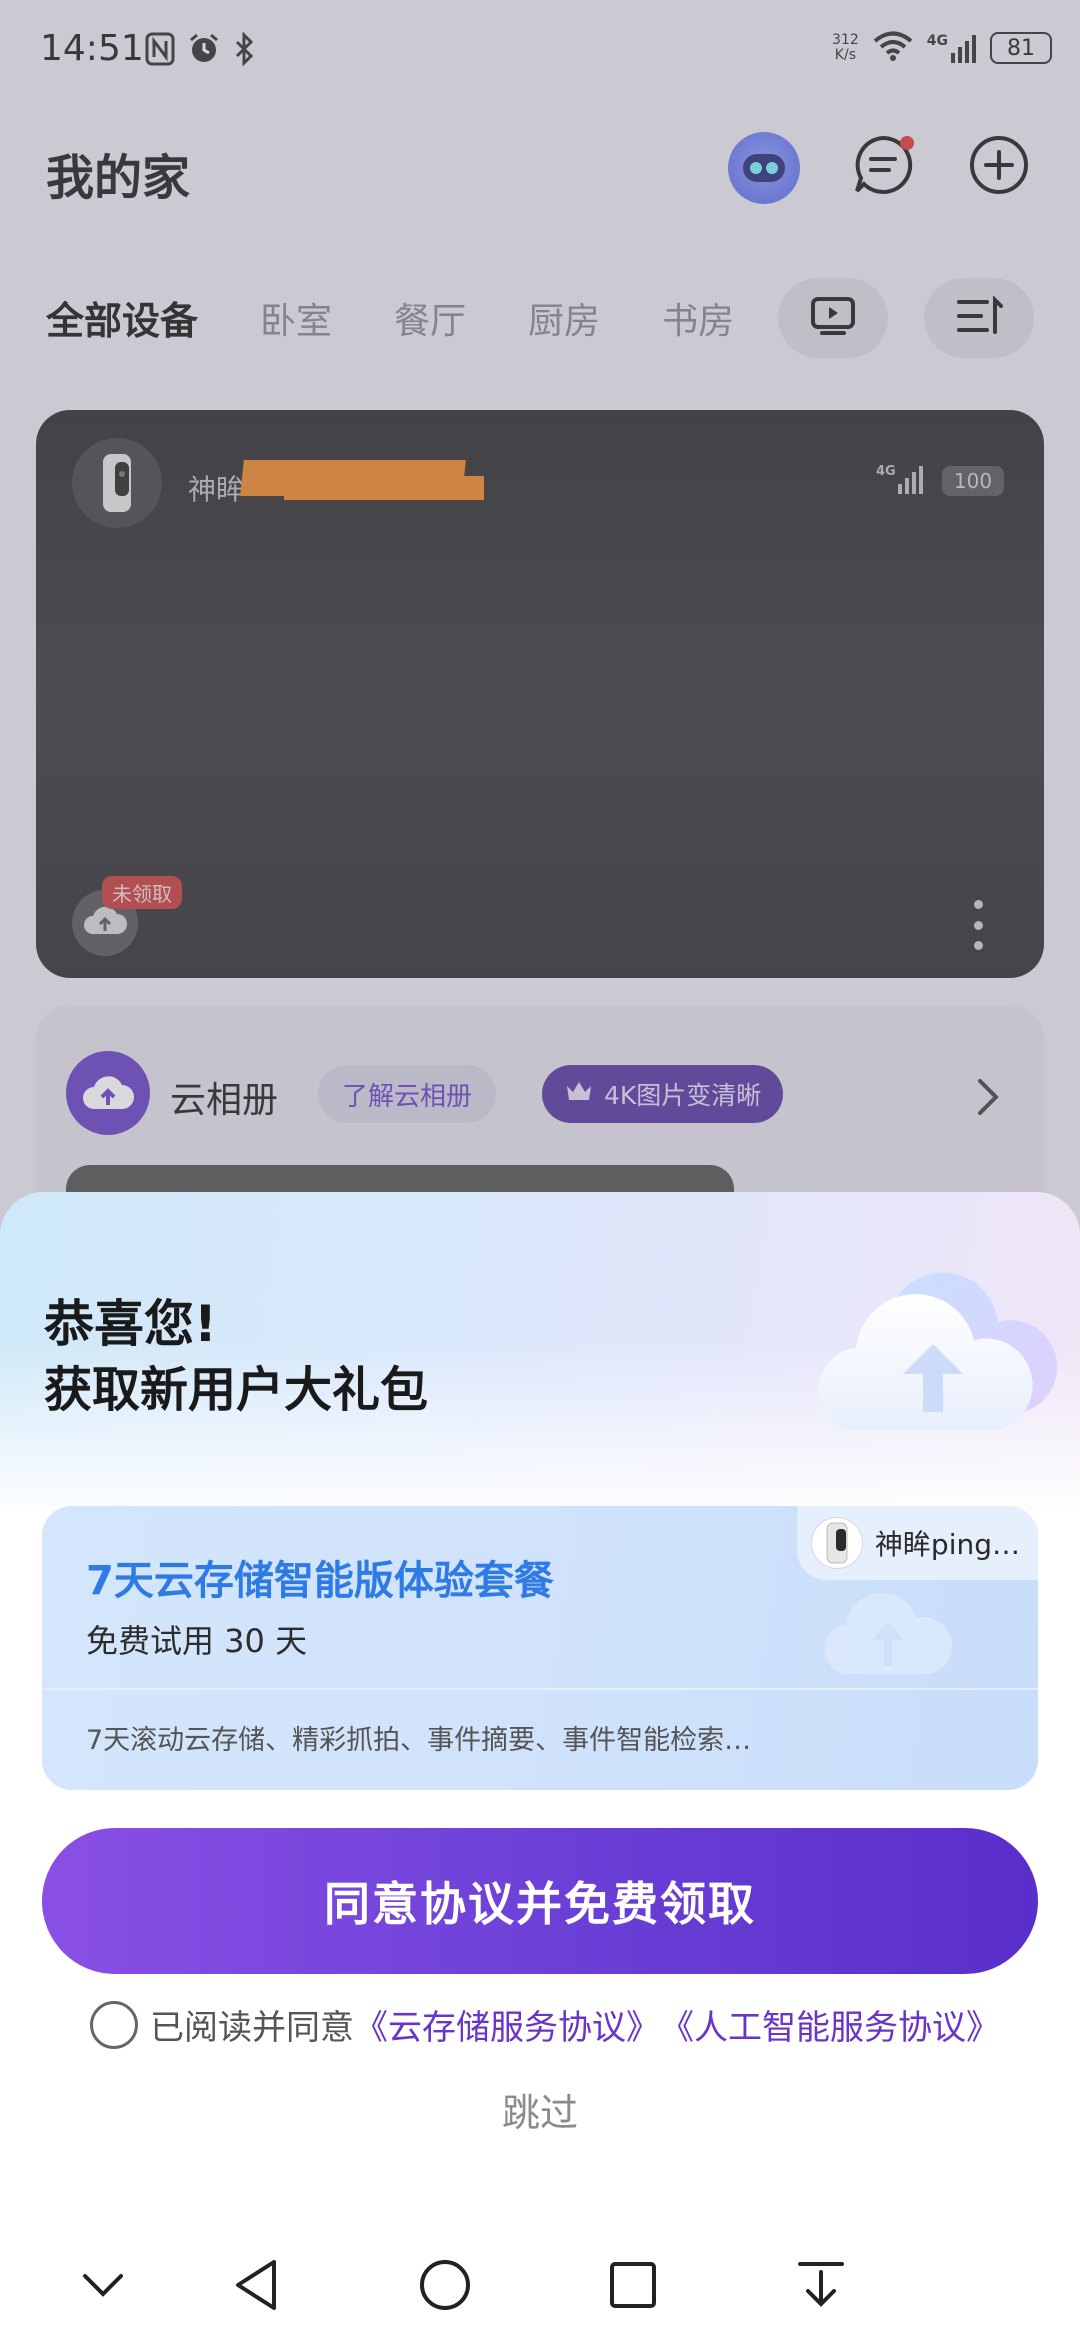 The width and height of the screenshot is (1080, 2340). I want to click on sheet-title: 恭喜您!, so click(130, 1324).